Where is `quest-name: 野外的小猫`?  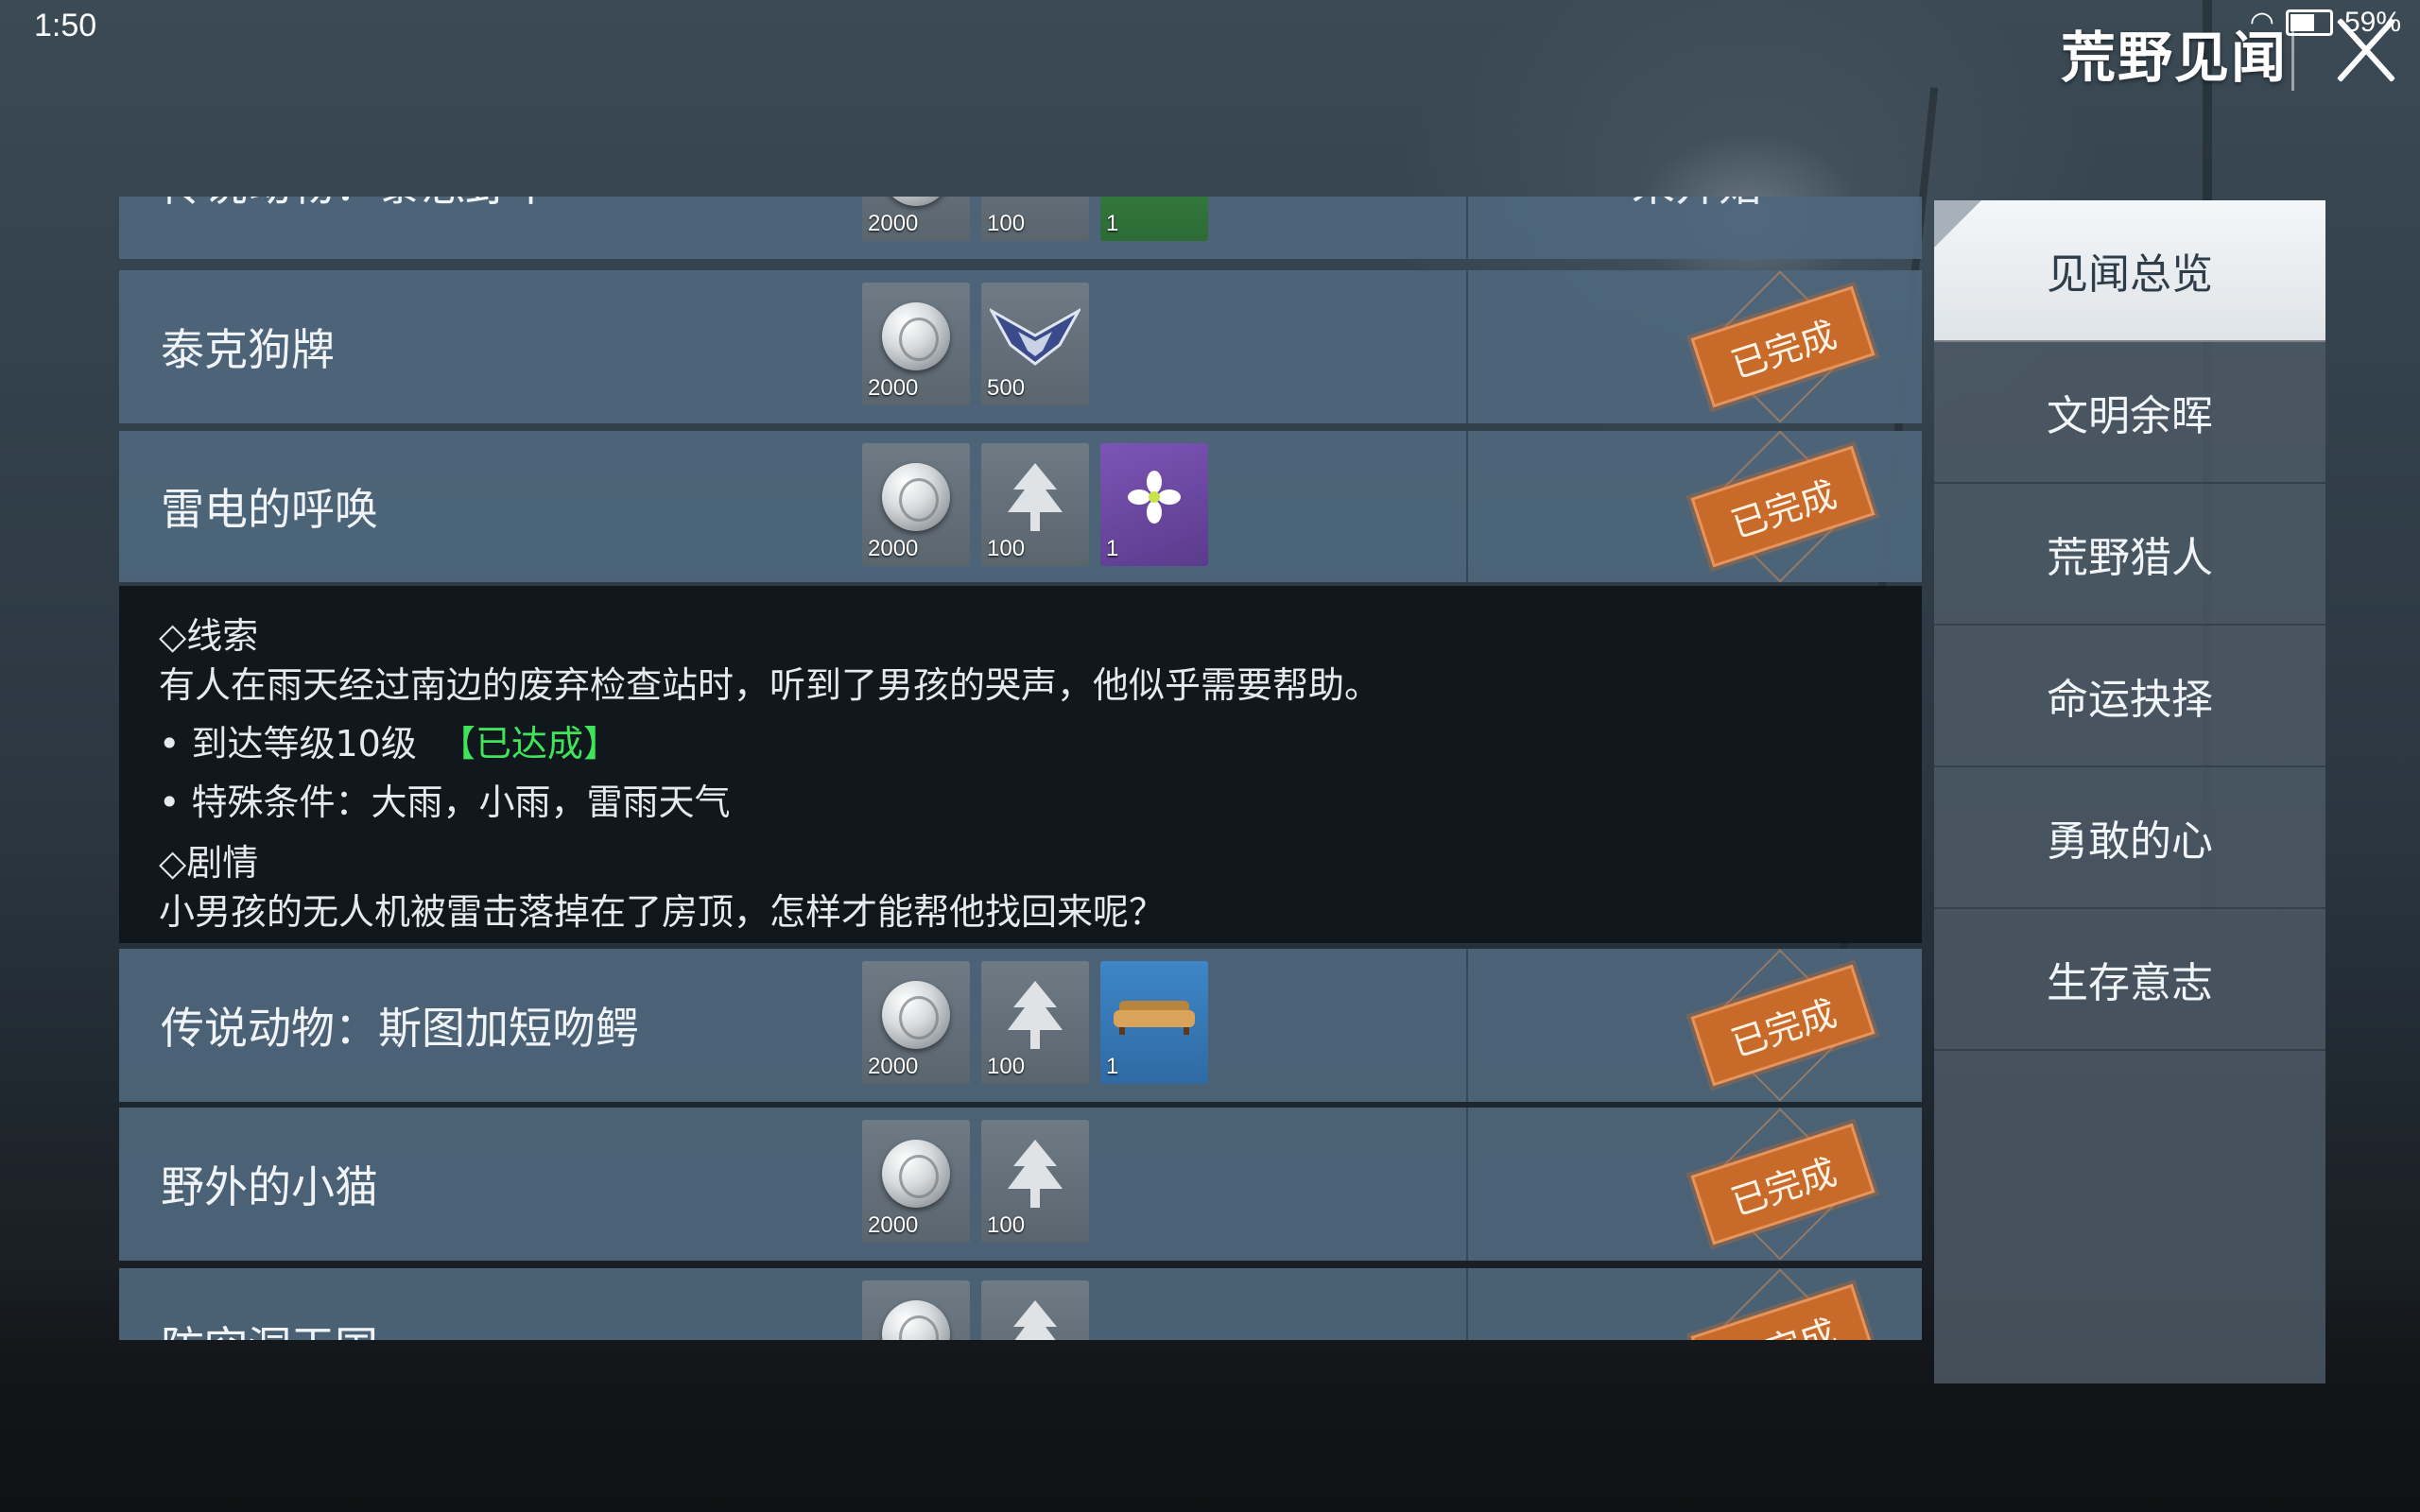
quest-name: 野外的小猫 is located at coordinates (270, 1186).